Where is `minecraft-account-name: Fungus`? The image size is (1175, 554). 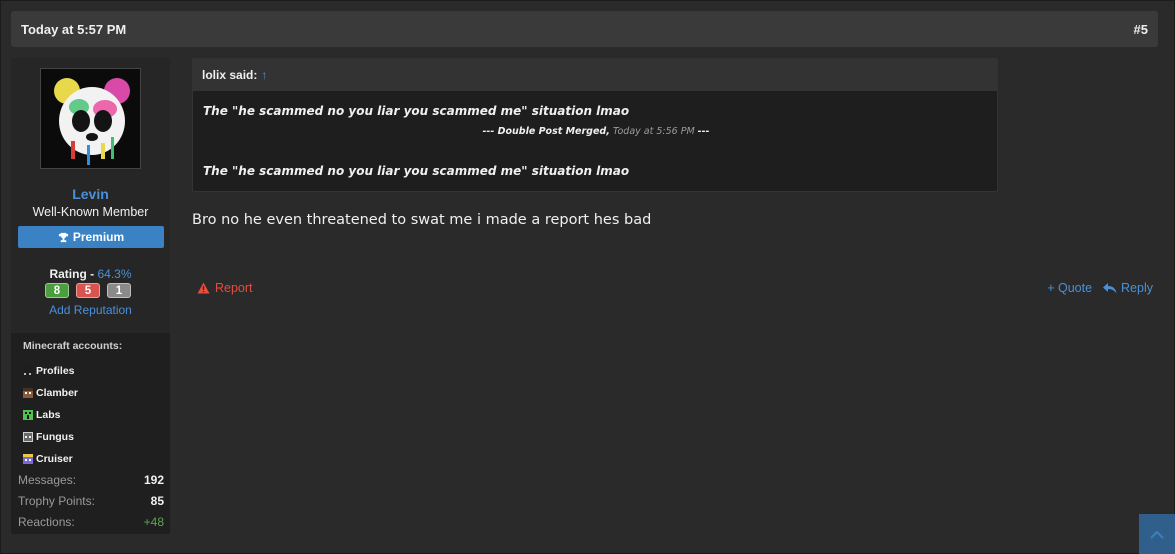
minecraft-account-name: Fungus is located at coordinates (55, 437).